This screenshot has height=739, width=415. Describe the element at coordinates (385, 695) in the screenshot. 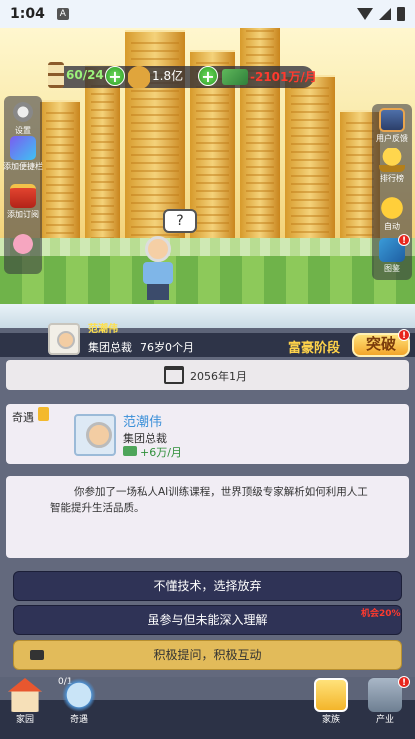

I see `industry-icon` at that location.